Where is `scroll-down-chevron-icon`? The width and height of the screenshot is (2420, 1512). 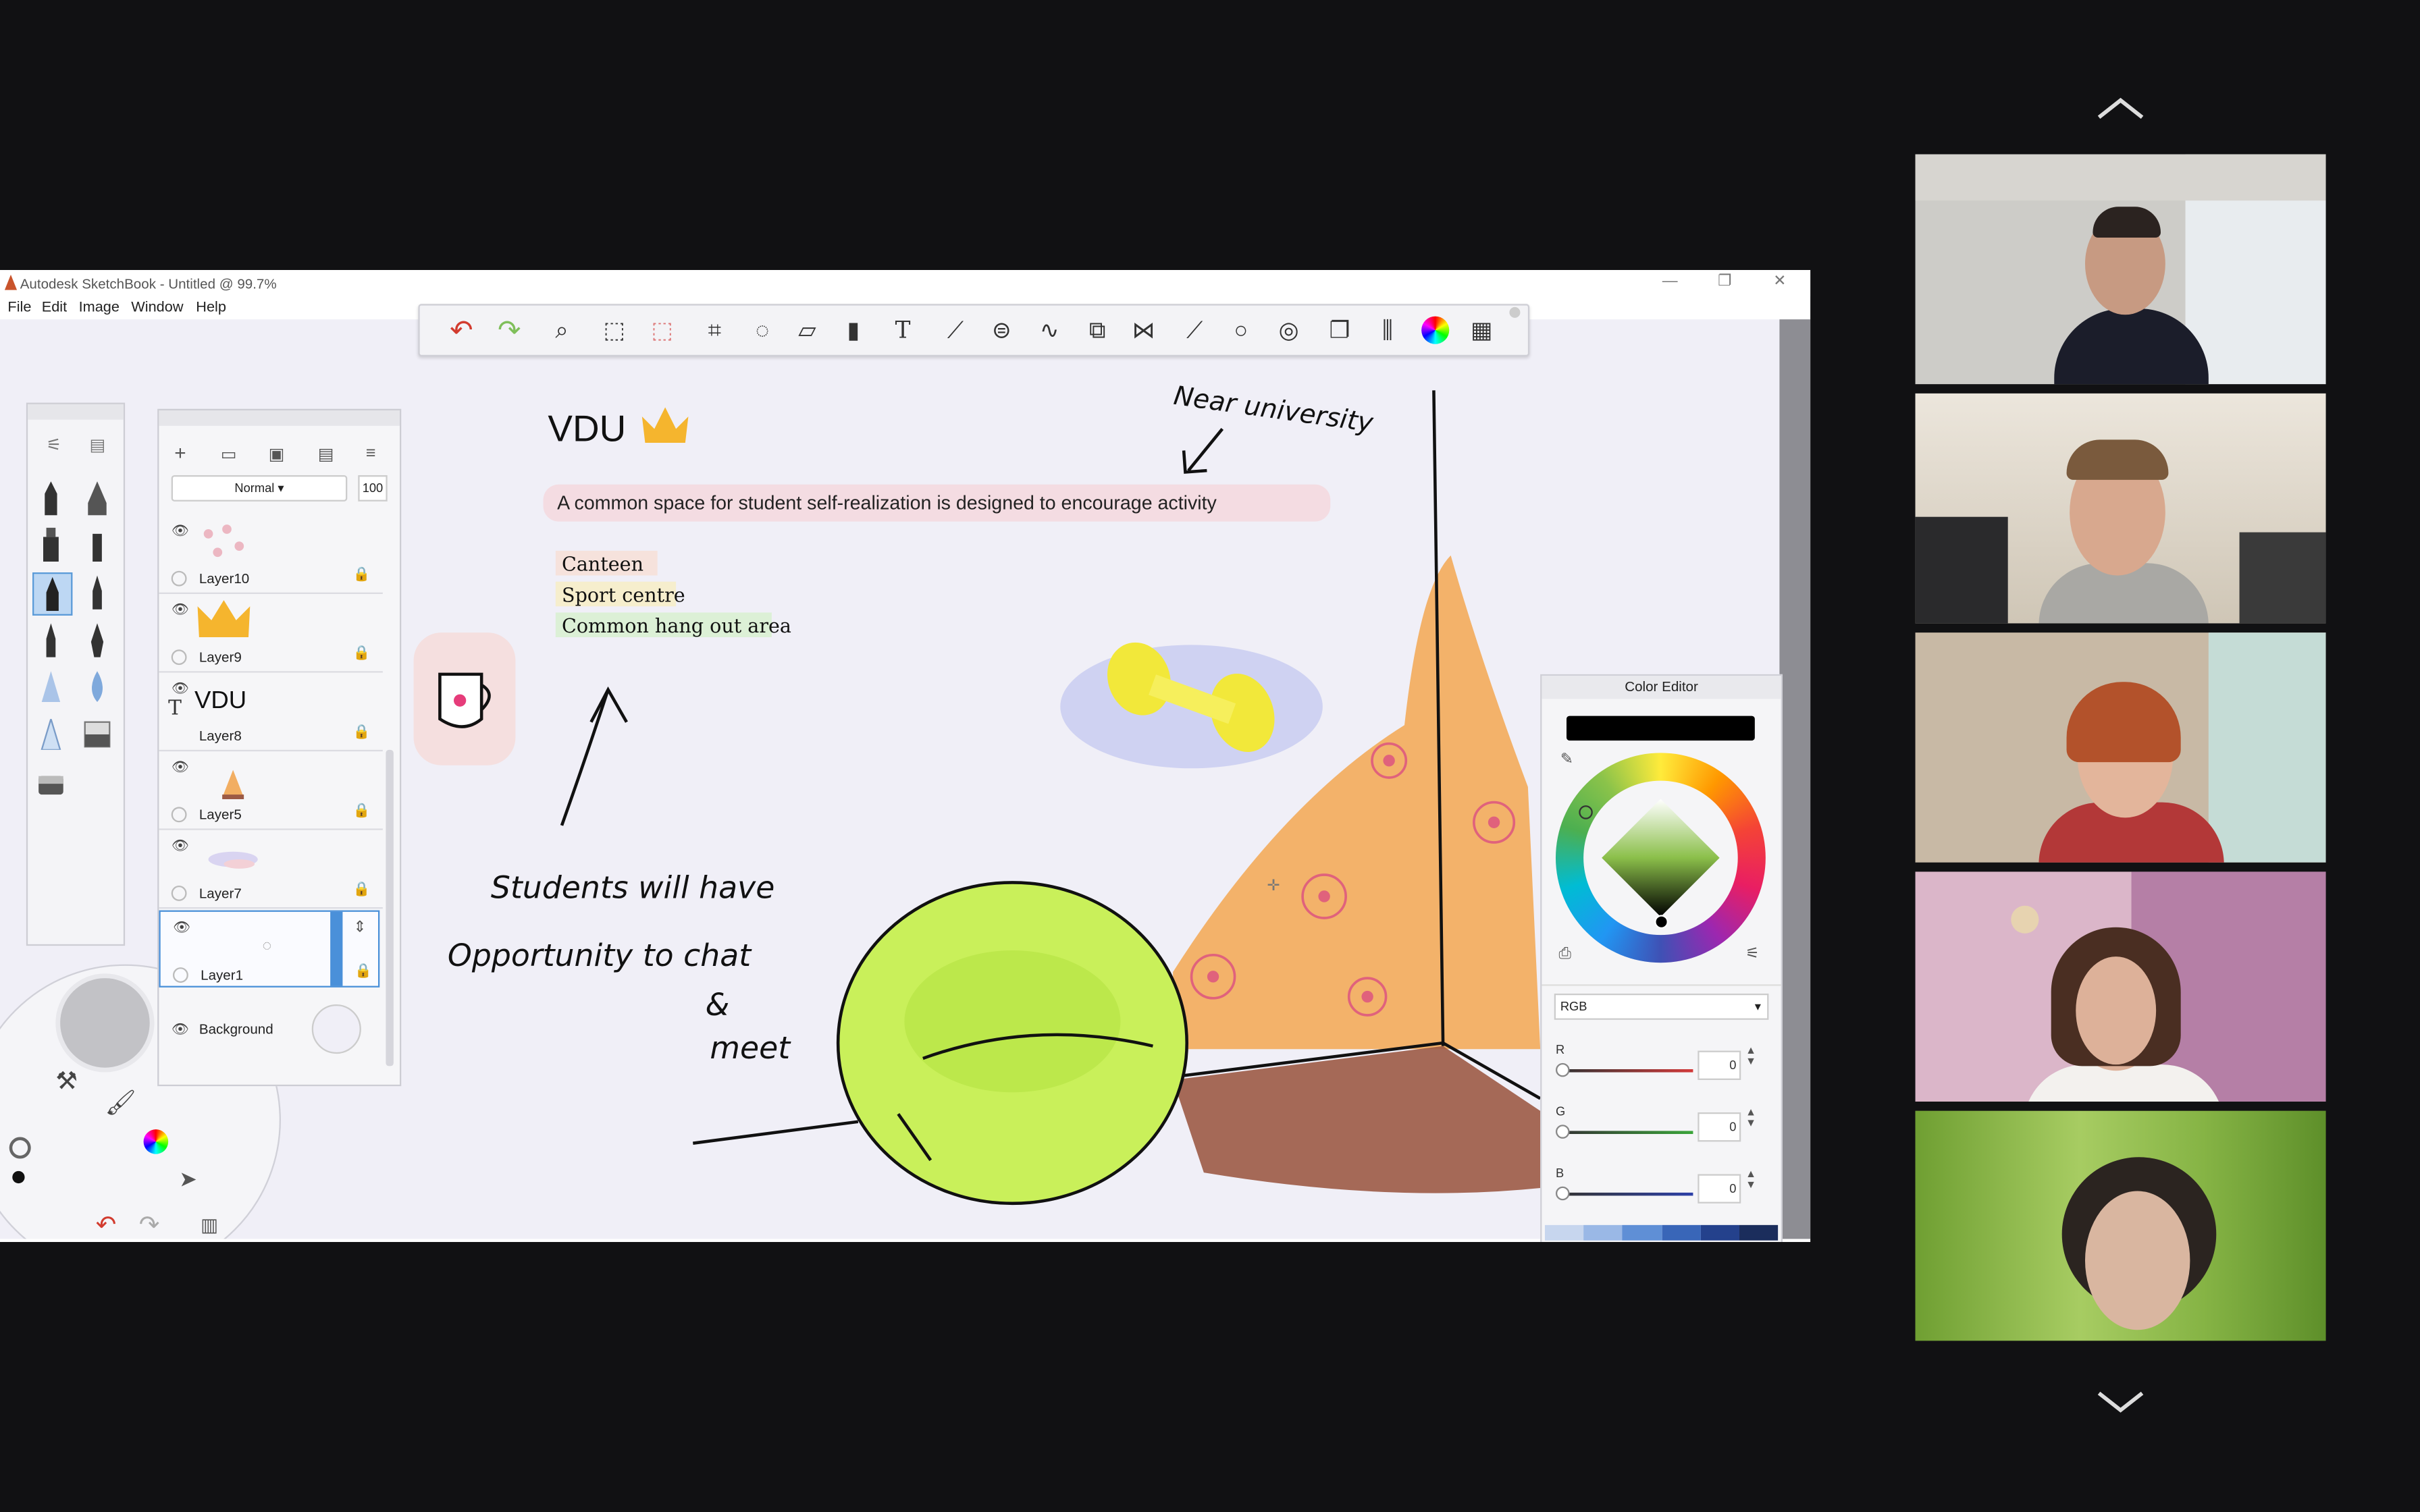 scroll-down-chevron-icon is located at coordinates (2120, 1400).